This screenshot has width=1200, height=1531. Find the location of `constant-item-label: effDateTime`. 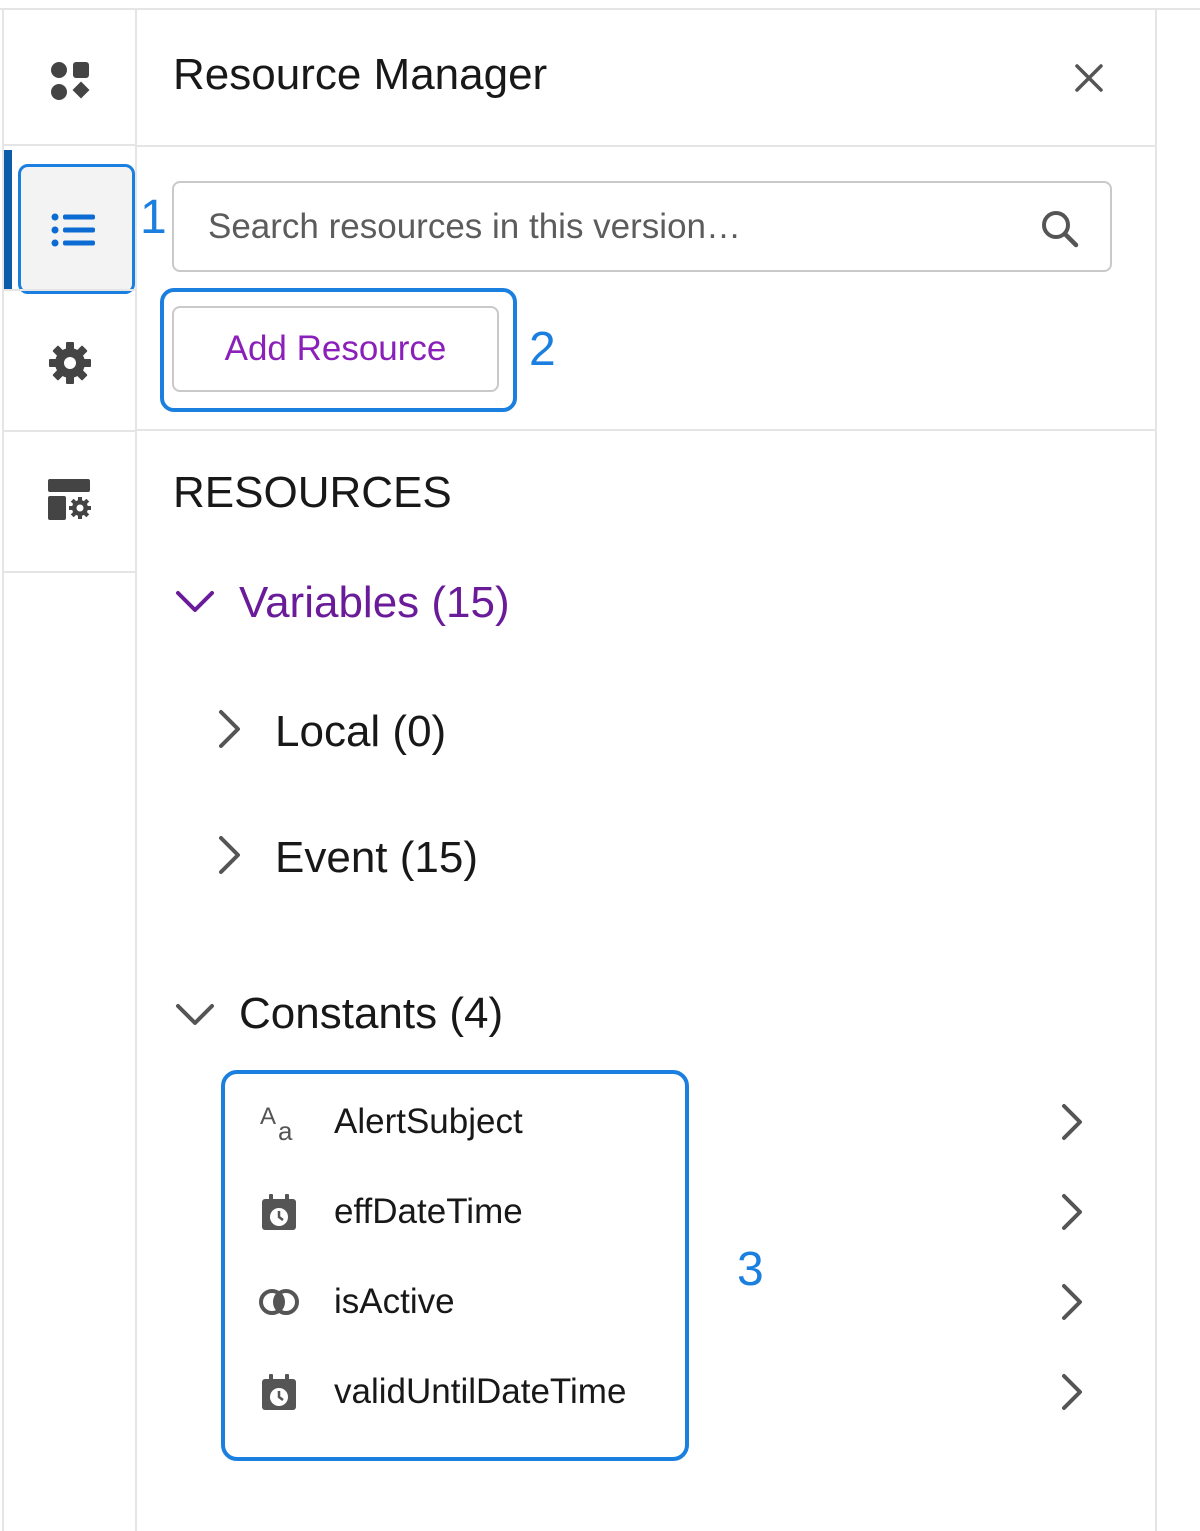

constant-item-label: effDateTime is located at coordinates (428, 1211).